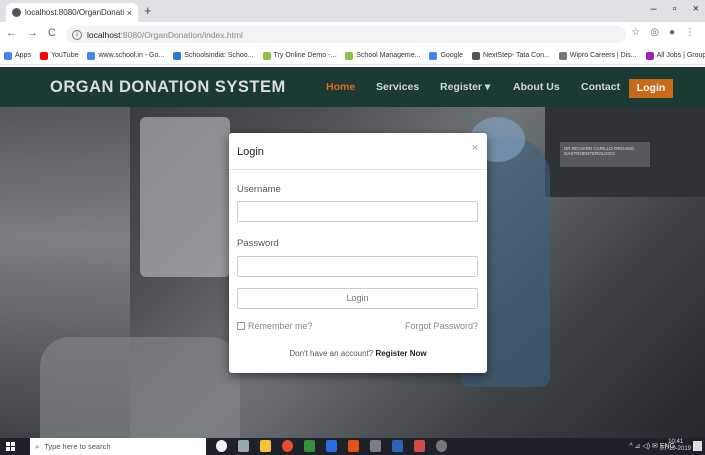  Describe the element at coordinates (357, 298) in the screenshot. I see `login-button: Login` at that location.